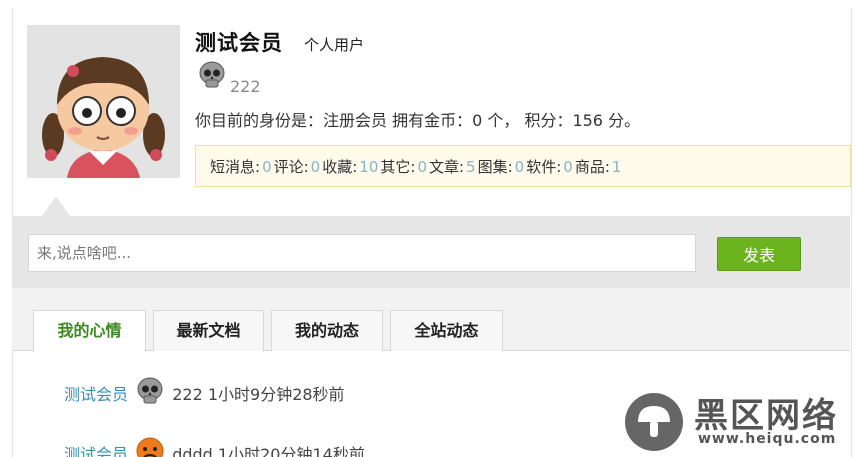 This screenshot has width=856, height=457. I want to click on username: 测试会员, so click(239, 43).